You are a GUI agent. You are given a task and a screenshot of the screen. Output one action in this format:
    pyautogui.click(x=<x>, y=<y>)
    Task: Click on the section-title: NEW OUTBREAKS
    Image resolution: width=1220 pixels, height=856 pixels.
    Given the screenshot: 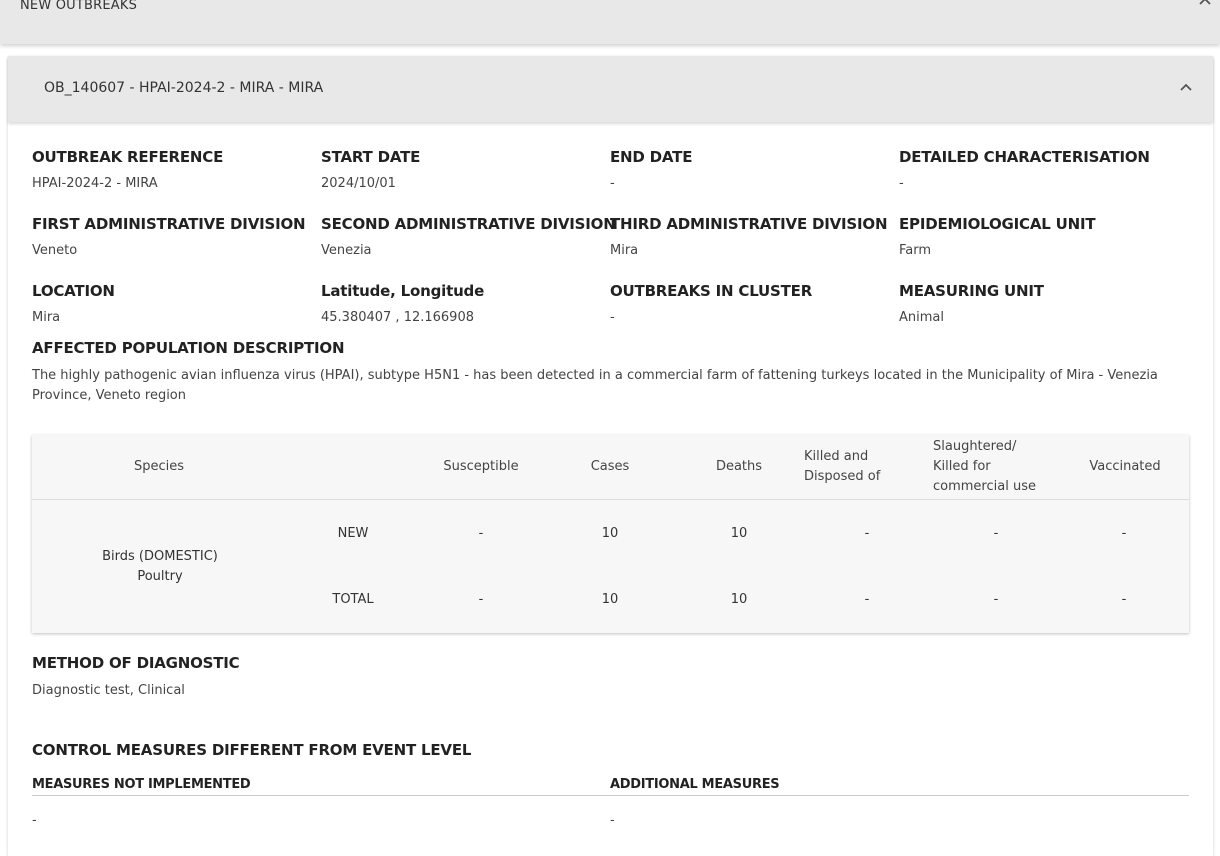 What is the action you would take?
    pyautogui.click(x=79, y=6)
    